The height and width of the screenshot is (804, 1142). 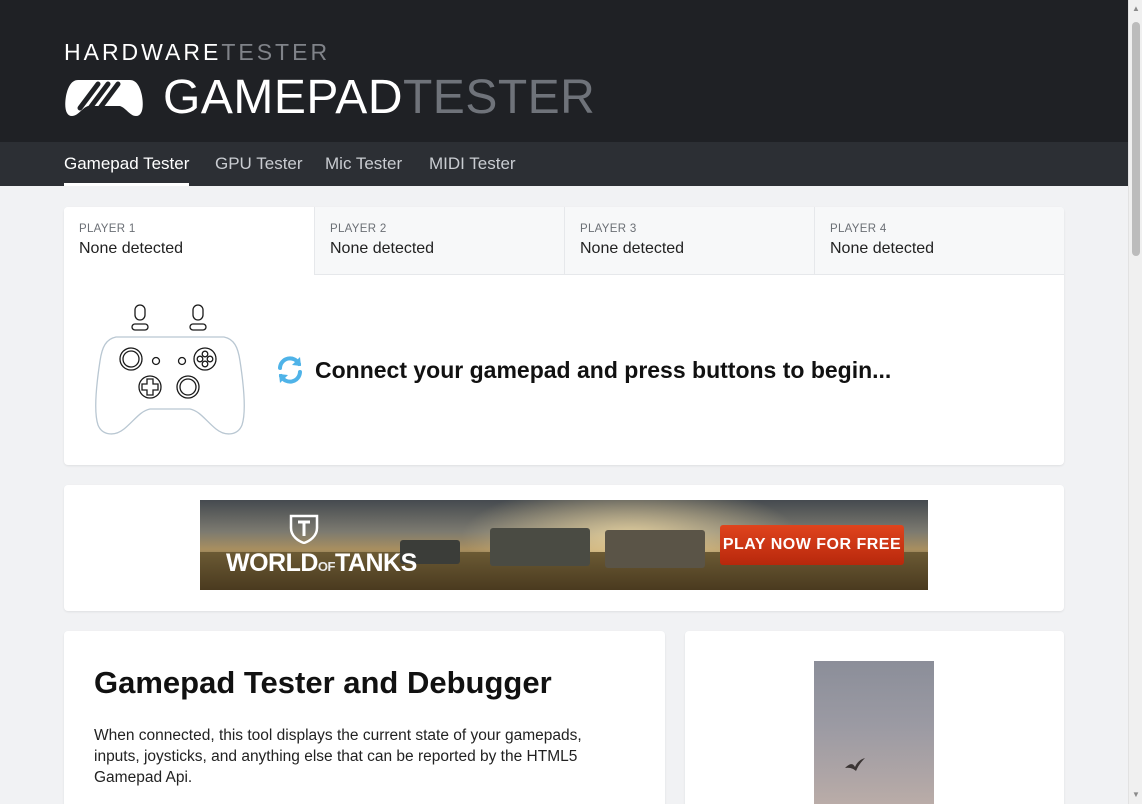 I want to click on gamepad-logo-icon, so click(x=104, y=98).